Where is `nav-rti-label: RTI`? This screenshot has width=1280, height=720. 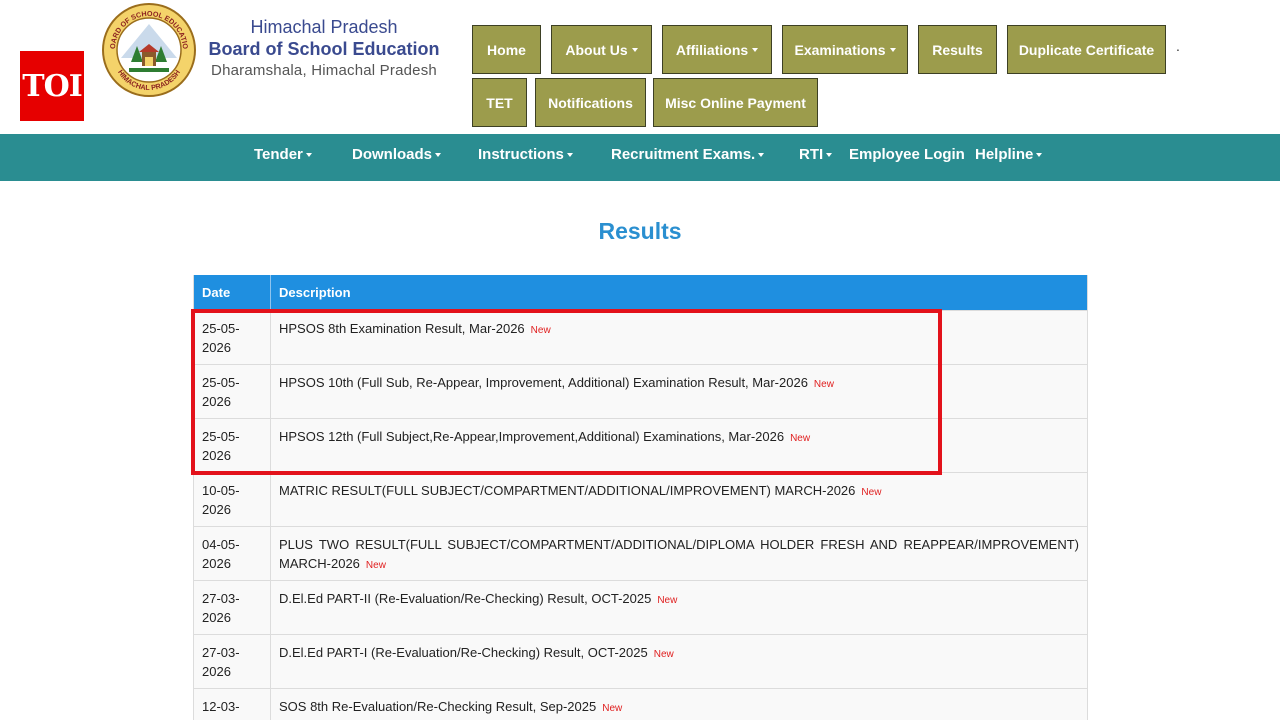 nav-rti-label: RTI is located at coordinates (811, 154).